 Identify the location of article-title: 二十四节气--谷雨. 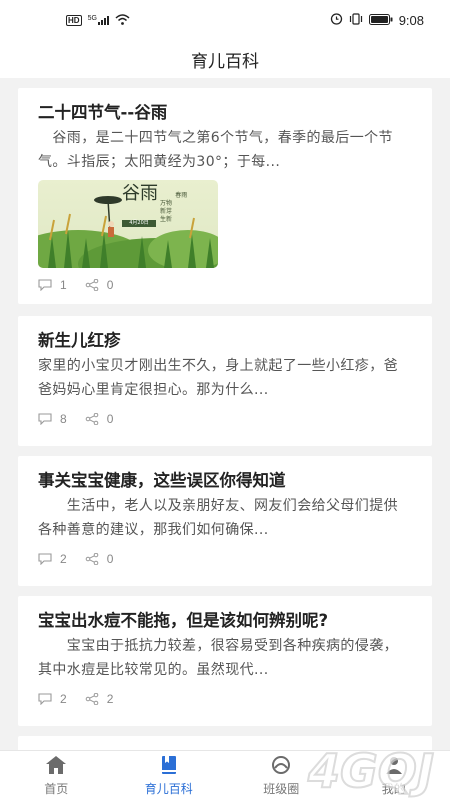
(103, 112).